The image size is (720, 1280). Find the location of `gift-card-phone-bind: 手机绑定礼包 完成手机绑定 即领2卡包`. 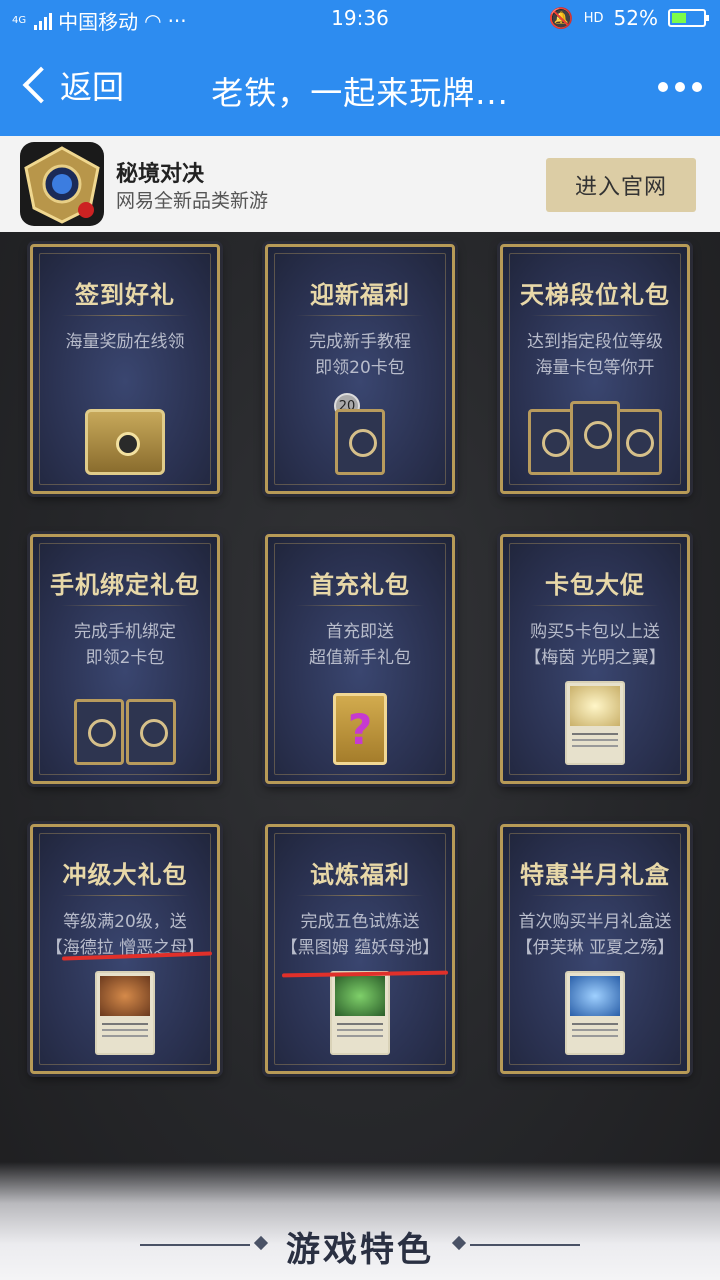

gift-card-phone-bind: 手机绑定礼包 完成手机绑定 即领2卡包 is located at coordinates (125, 659).